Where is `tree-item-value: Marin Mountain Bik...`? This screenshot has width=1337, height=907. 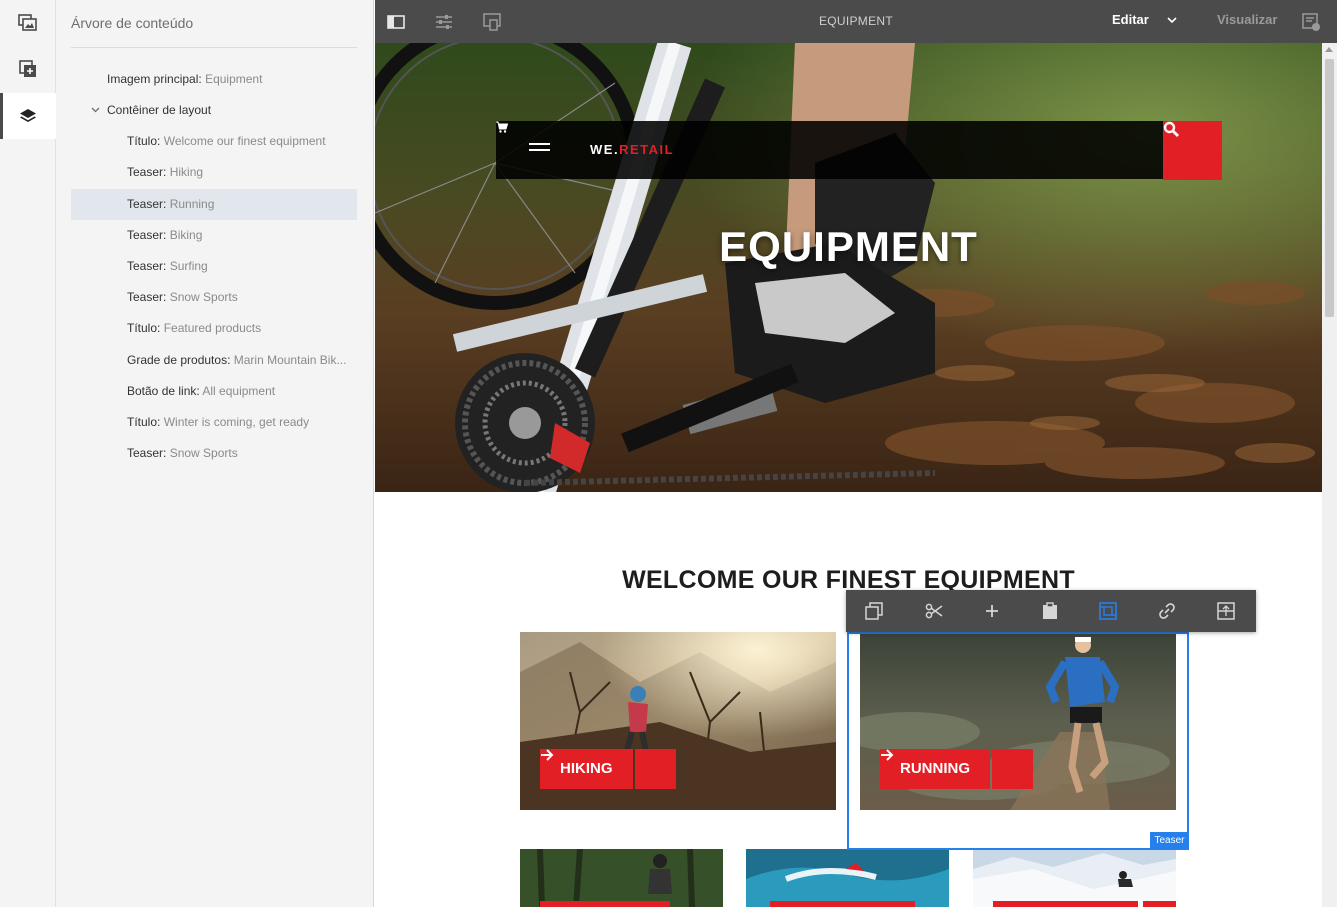 tree-item-value: Marin Mountain Bik... is located at coordinates (290, 360).